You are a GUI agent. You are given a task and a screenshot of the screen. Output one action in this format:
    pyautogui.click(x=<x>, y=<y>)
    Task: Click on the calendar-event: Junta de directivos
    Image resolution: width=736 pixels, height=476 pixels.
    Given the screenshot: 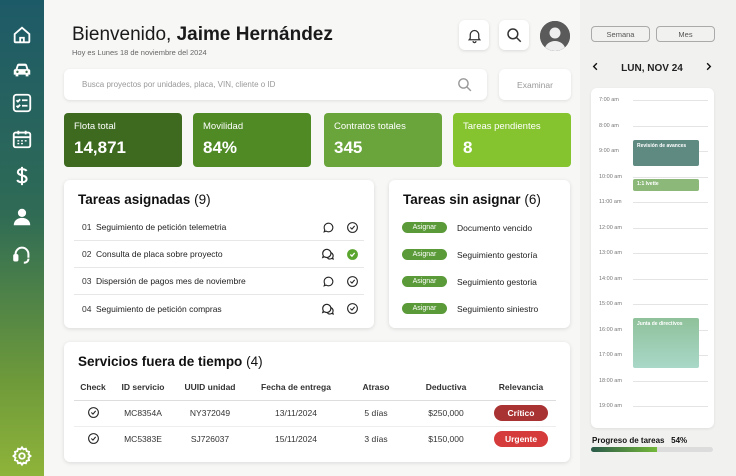 What is the action you would take?
    pyautogui.click(x=666, y=343)
    